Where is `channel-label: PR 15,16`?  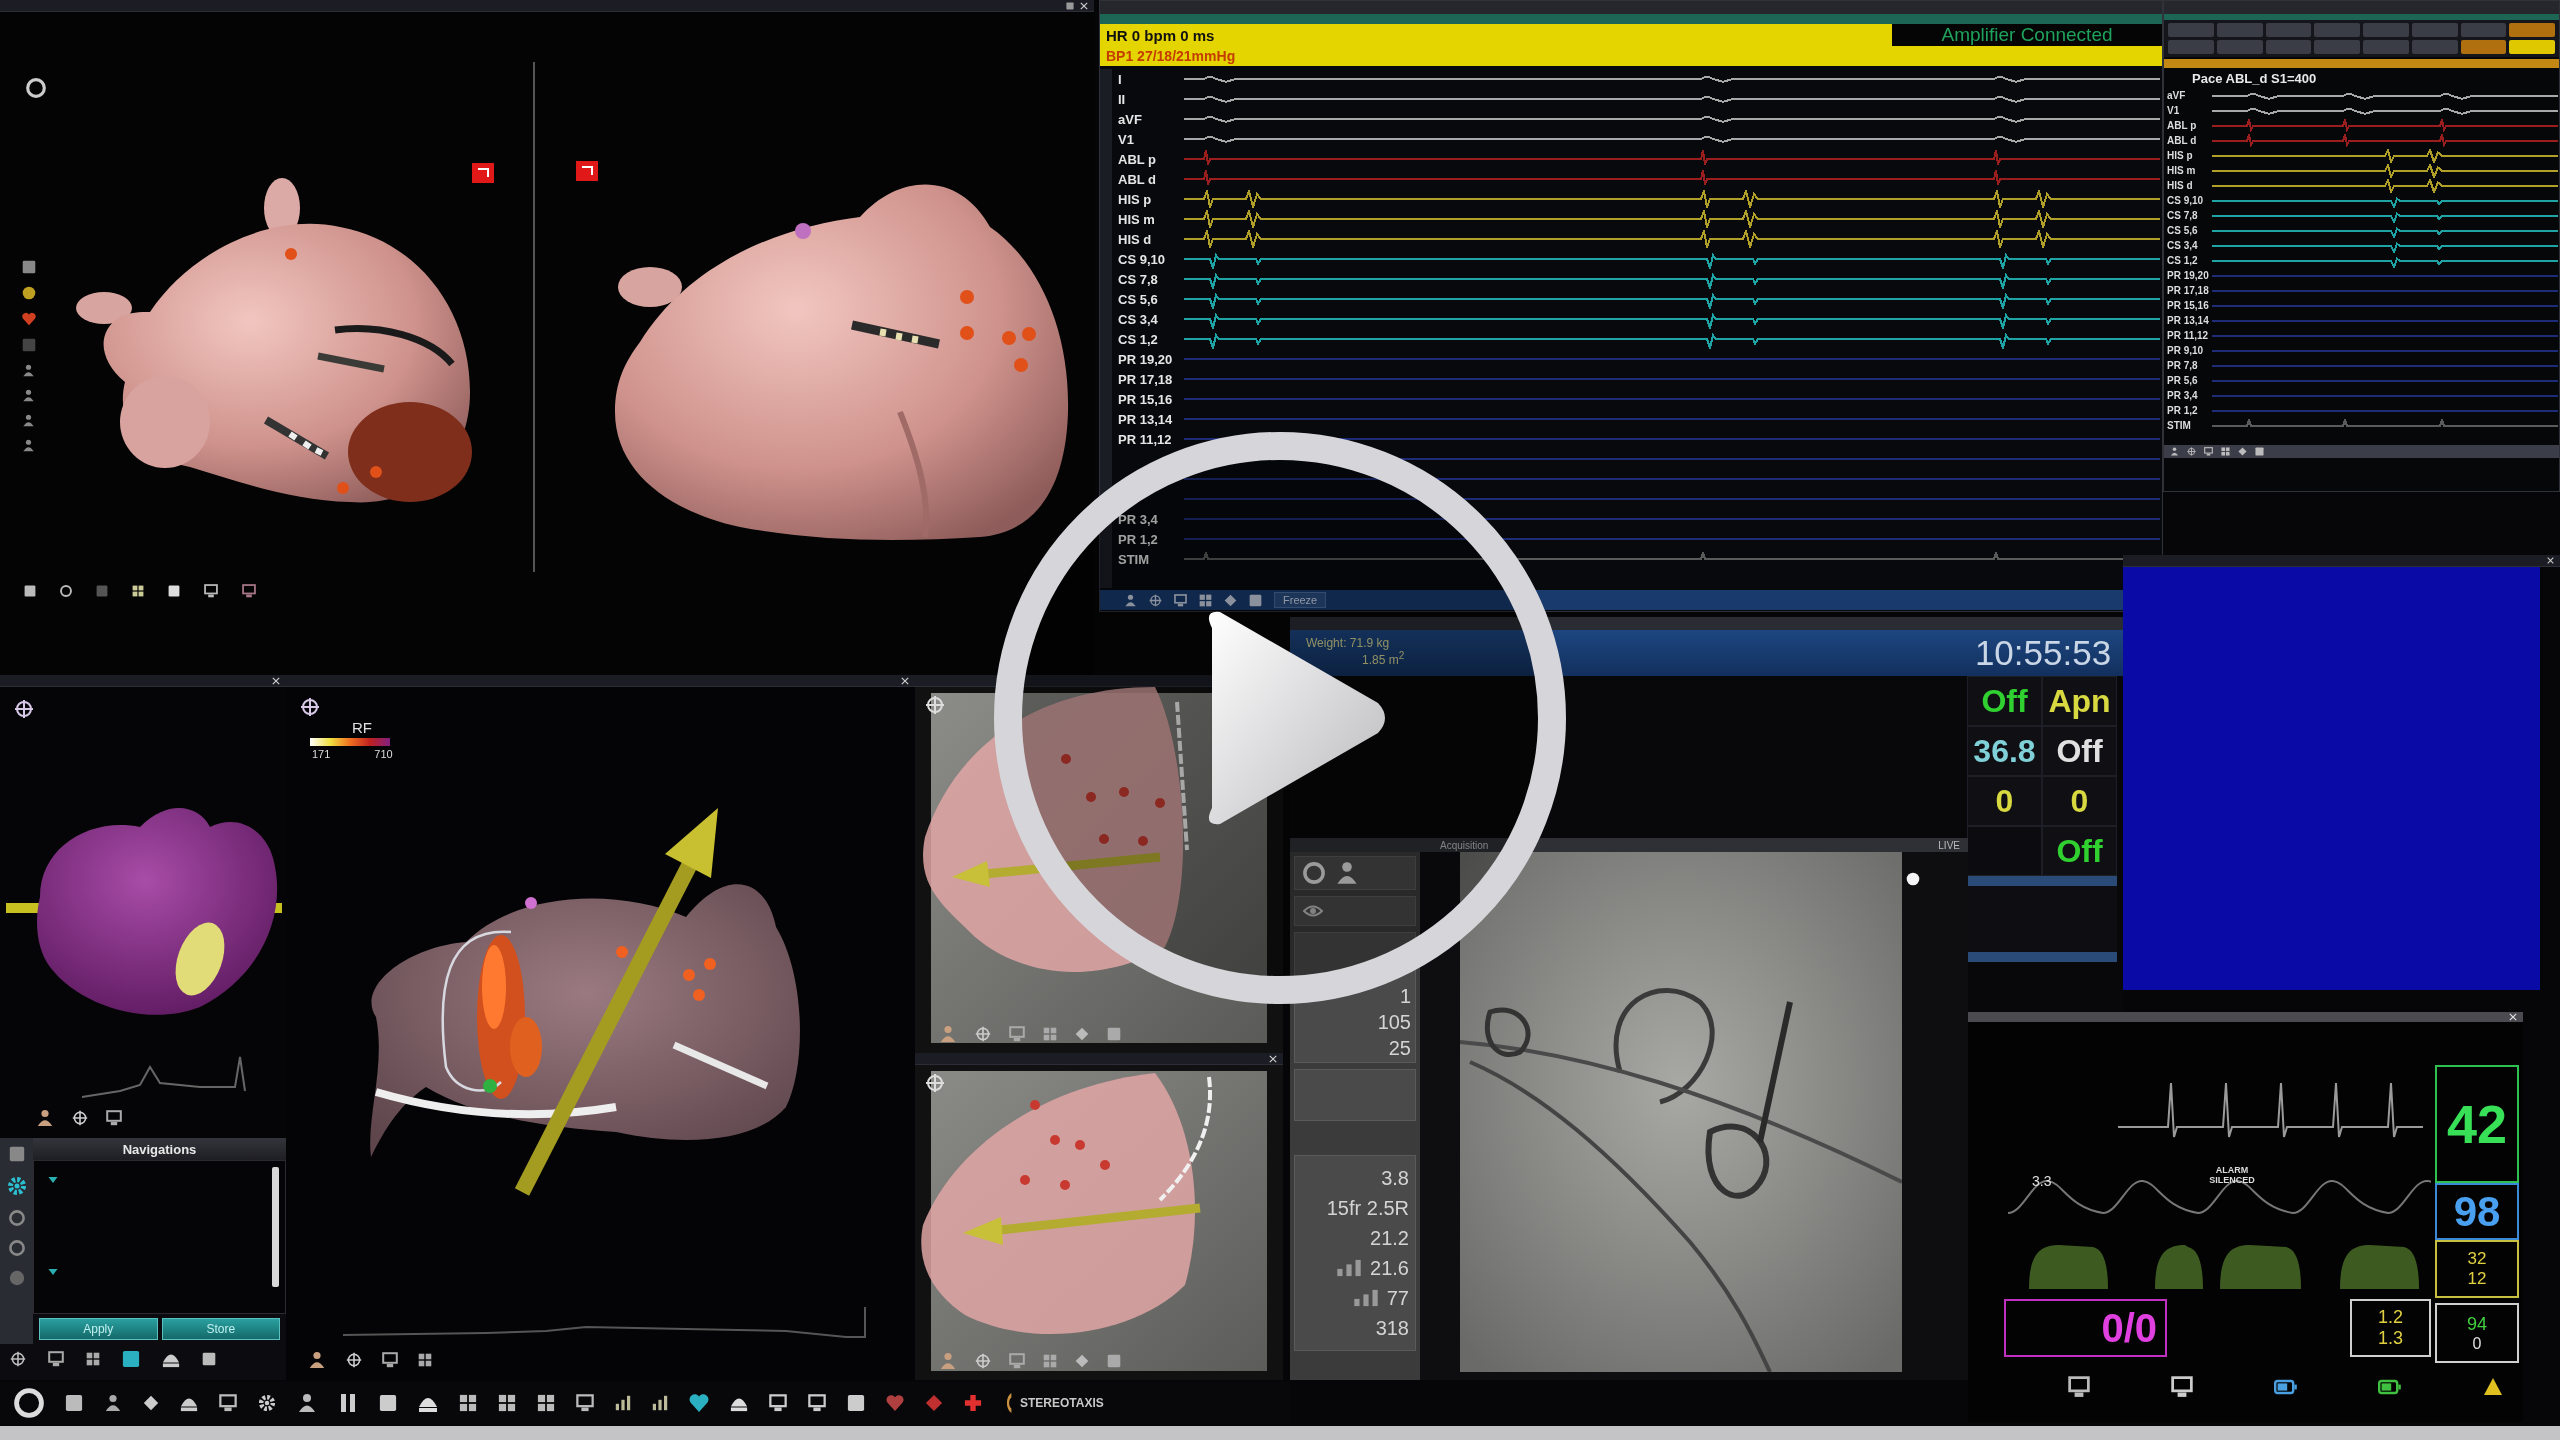
channel-label: PR 15,16 is located at coordinates (1145, 399).